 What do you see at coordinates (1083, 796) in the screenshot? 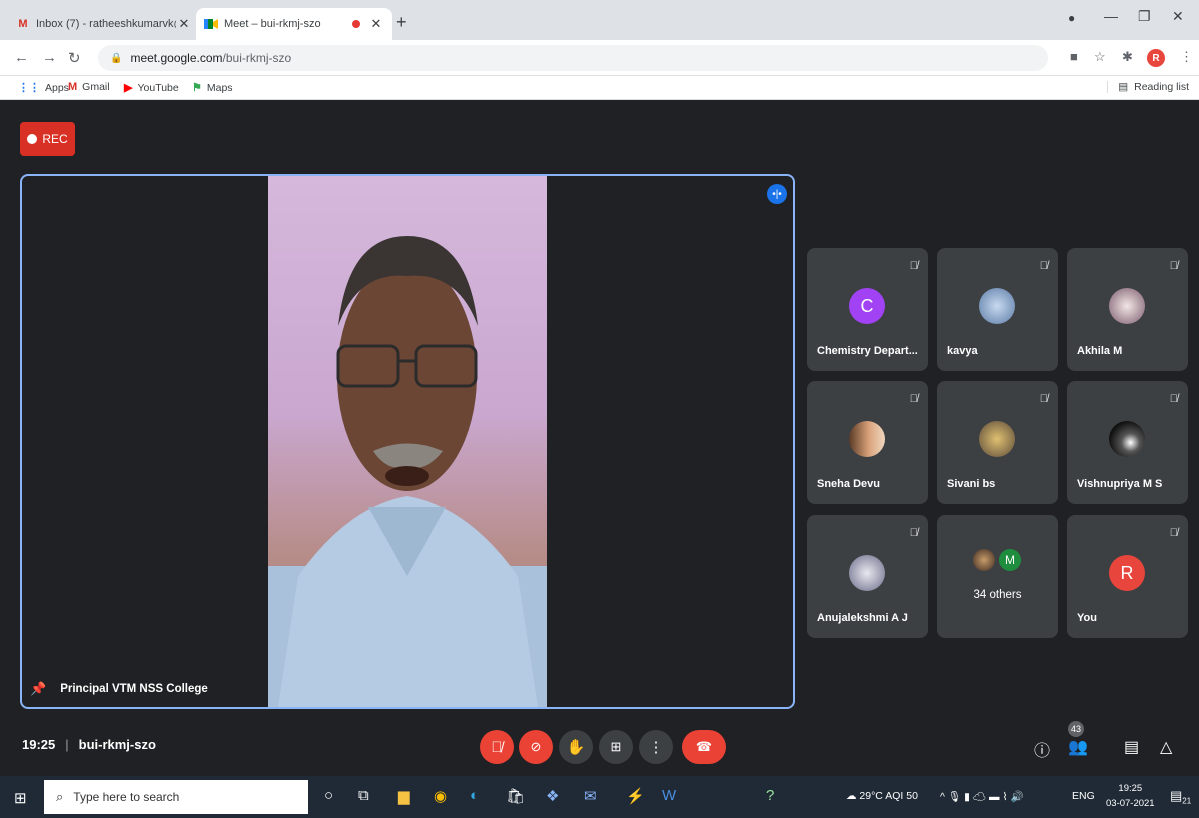
I see `language-indicator: ENG` at bounding box center [1083, 796].